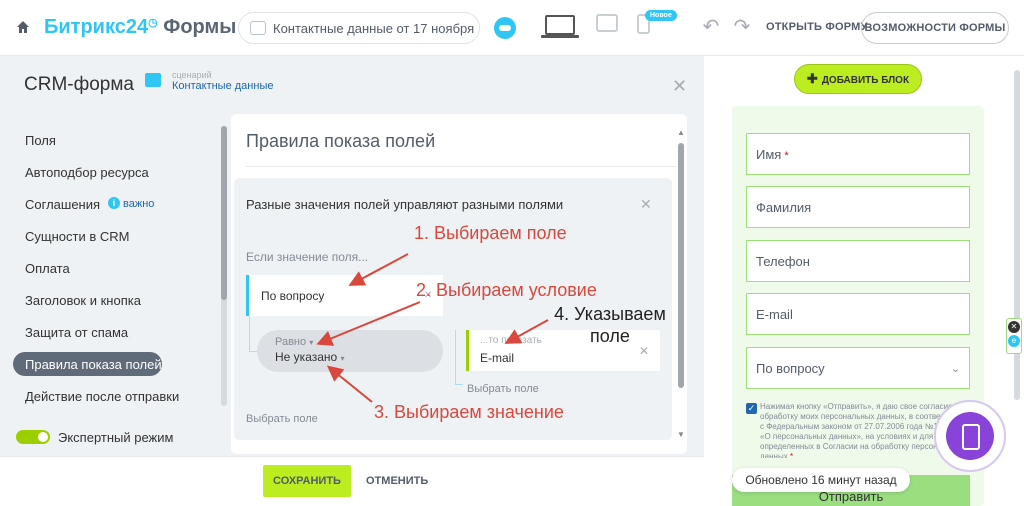  Describe the element at coordinates (77, 236) in the screenshot. I see `sidebar-item-crm-entities: Сущности в CRM` at that location.